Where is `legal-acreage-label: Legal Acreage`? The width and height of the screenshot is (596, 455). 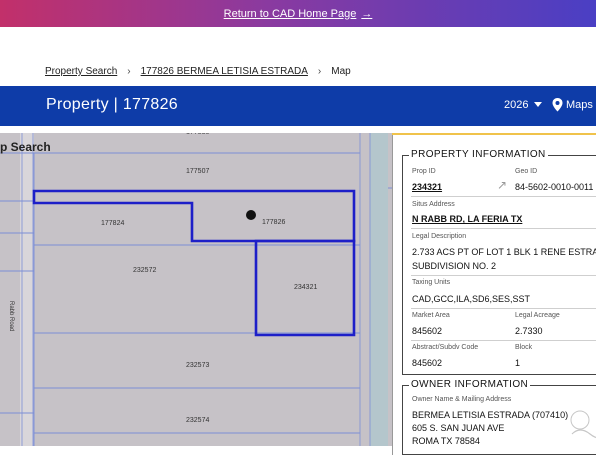
legal-acreage-label: Legal Acreage is located at coordinates (537, 315).